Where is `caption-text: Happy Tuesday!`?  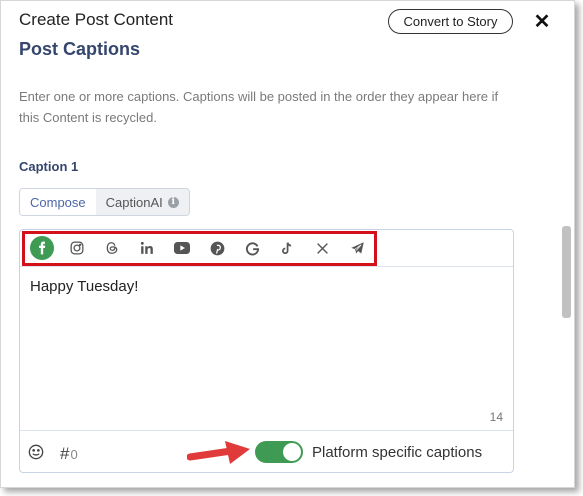 caption-text: Happy Tuesday! is located at coordinates (84, 286).